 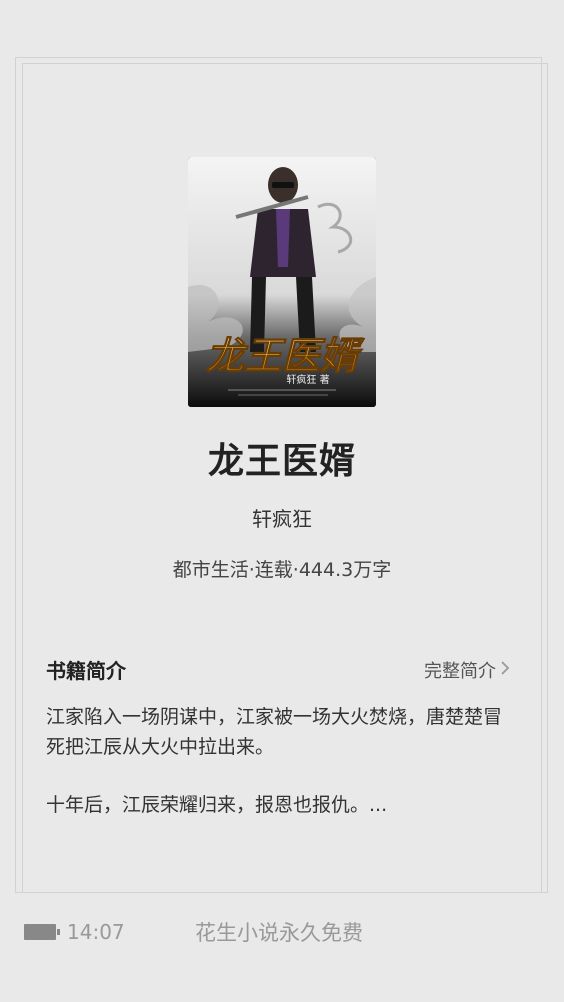 I want to click on book-author: 轩疯狂, so click(x=282, y=517).